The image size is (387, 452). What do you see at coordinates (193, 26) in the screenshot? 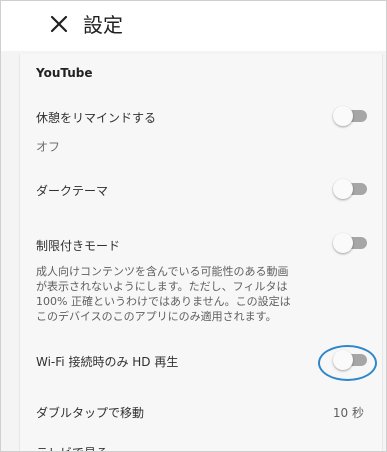
I see `top-app-bar: 設定` at bounding box center [193, 26].